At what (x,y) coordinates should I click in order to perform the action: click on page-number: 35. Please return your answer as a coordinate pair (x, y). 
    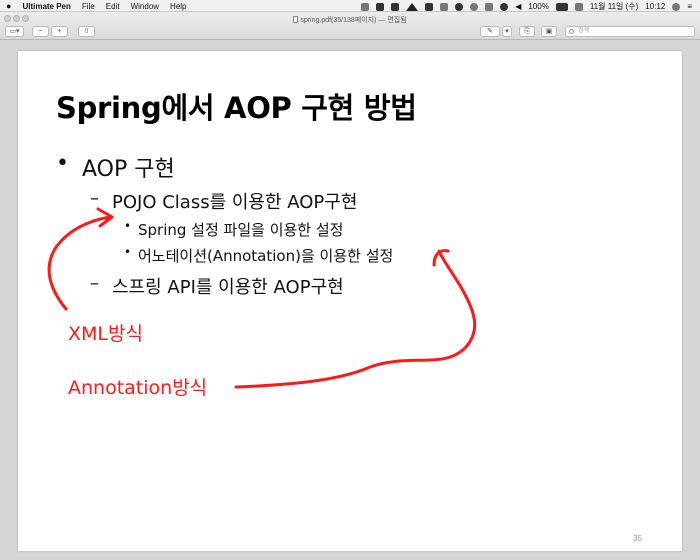
    Looking at the image, I should click on (637, 538).